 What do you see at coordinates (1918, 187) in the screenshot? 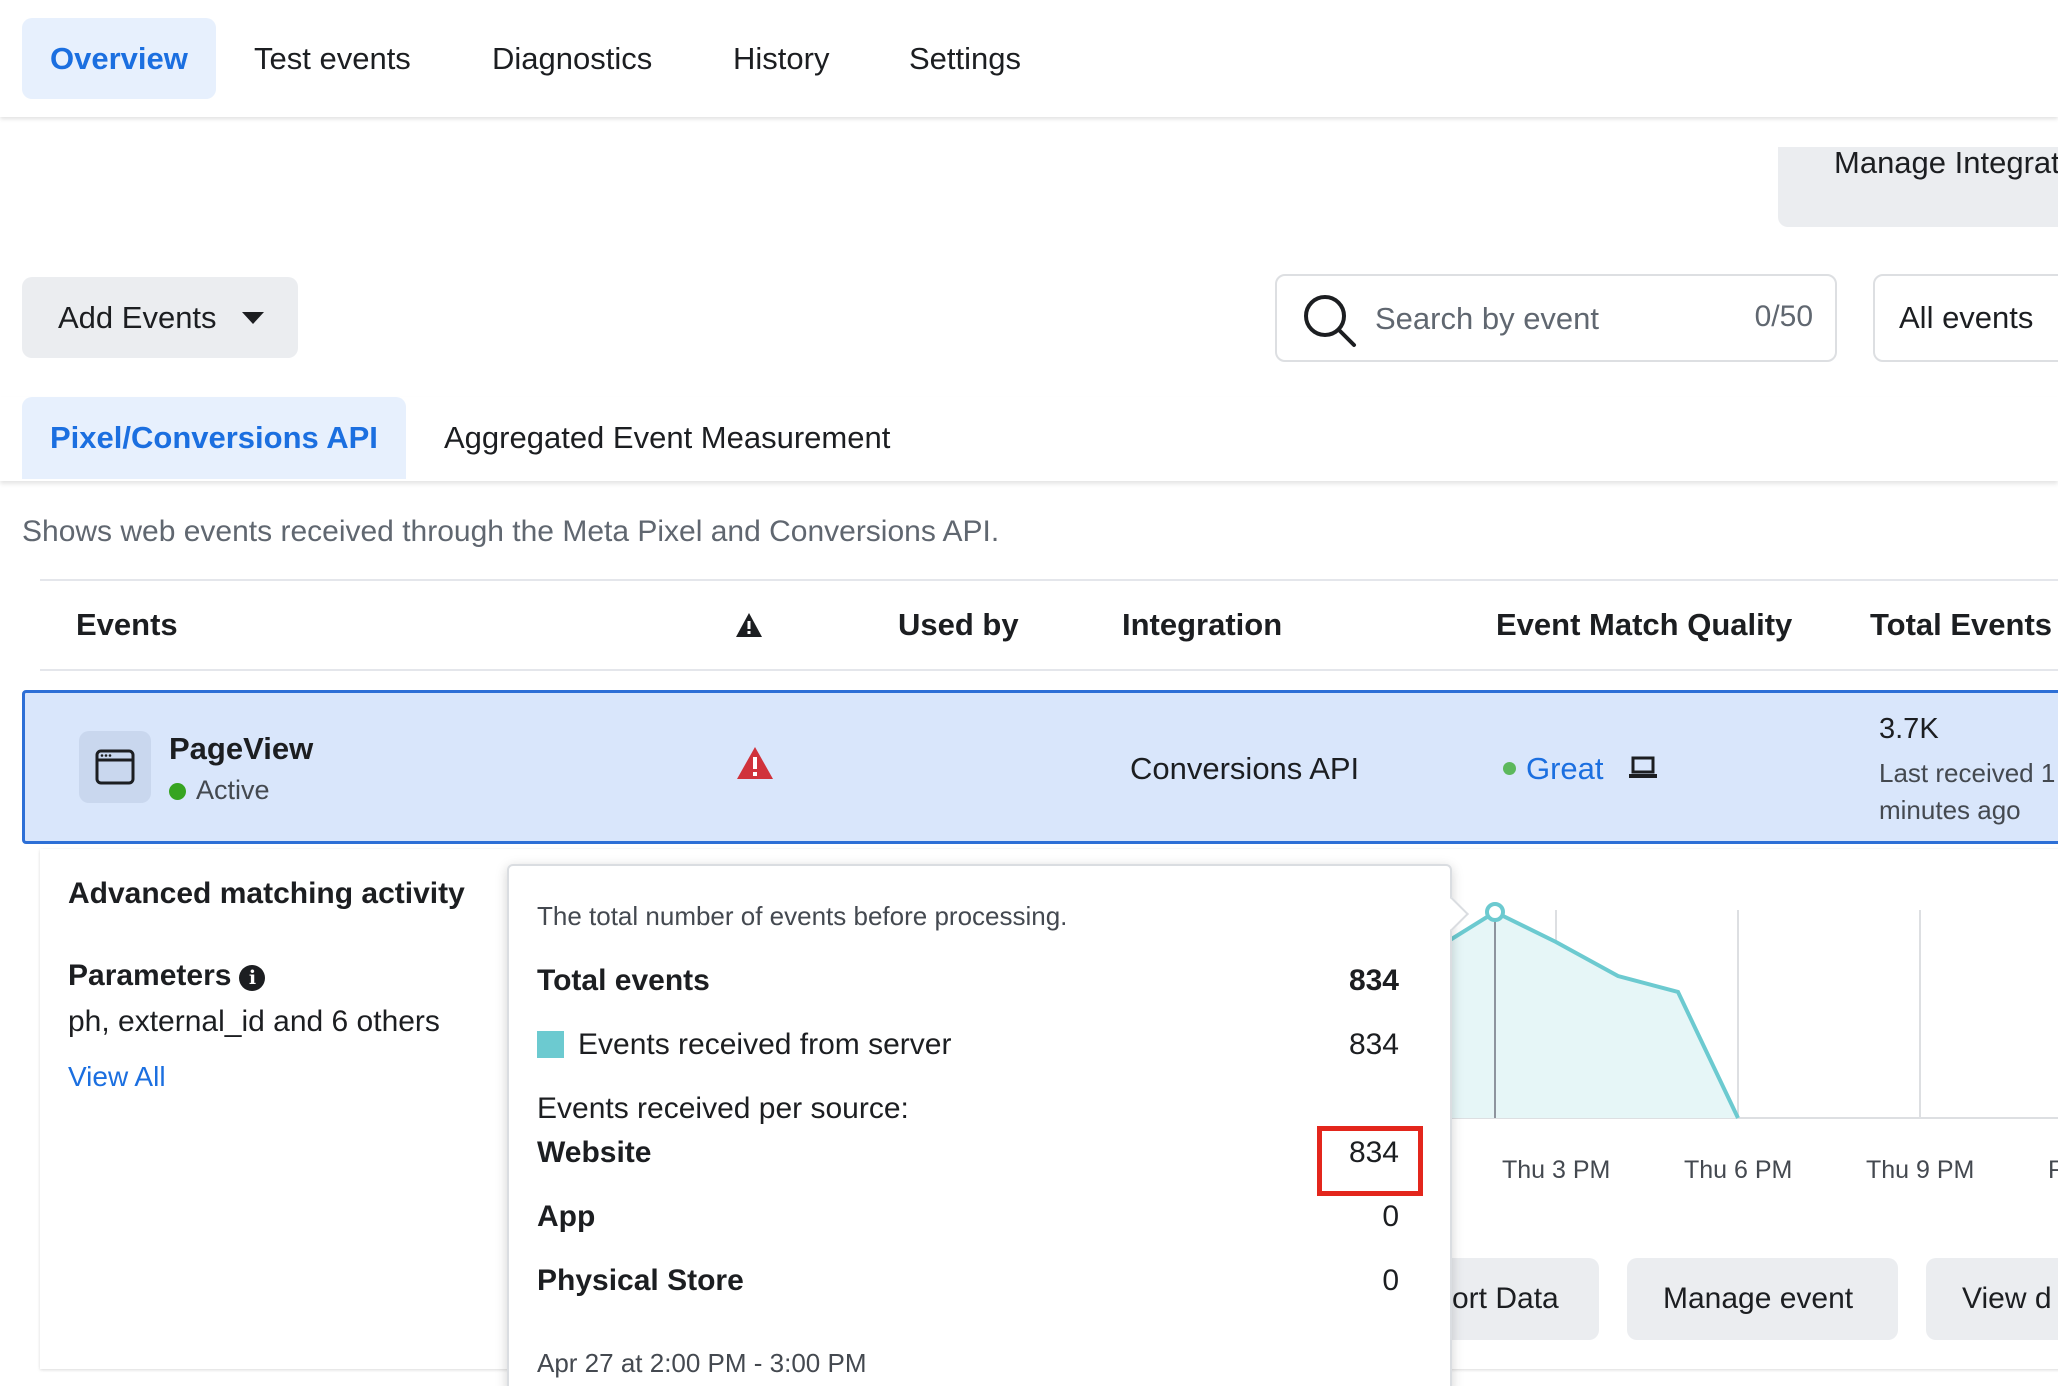
I see `manage-integrations-button: Manage Integrat` at bounding box center [1918, 187].